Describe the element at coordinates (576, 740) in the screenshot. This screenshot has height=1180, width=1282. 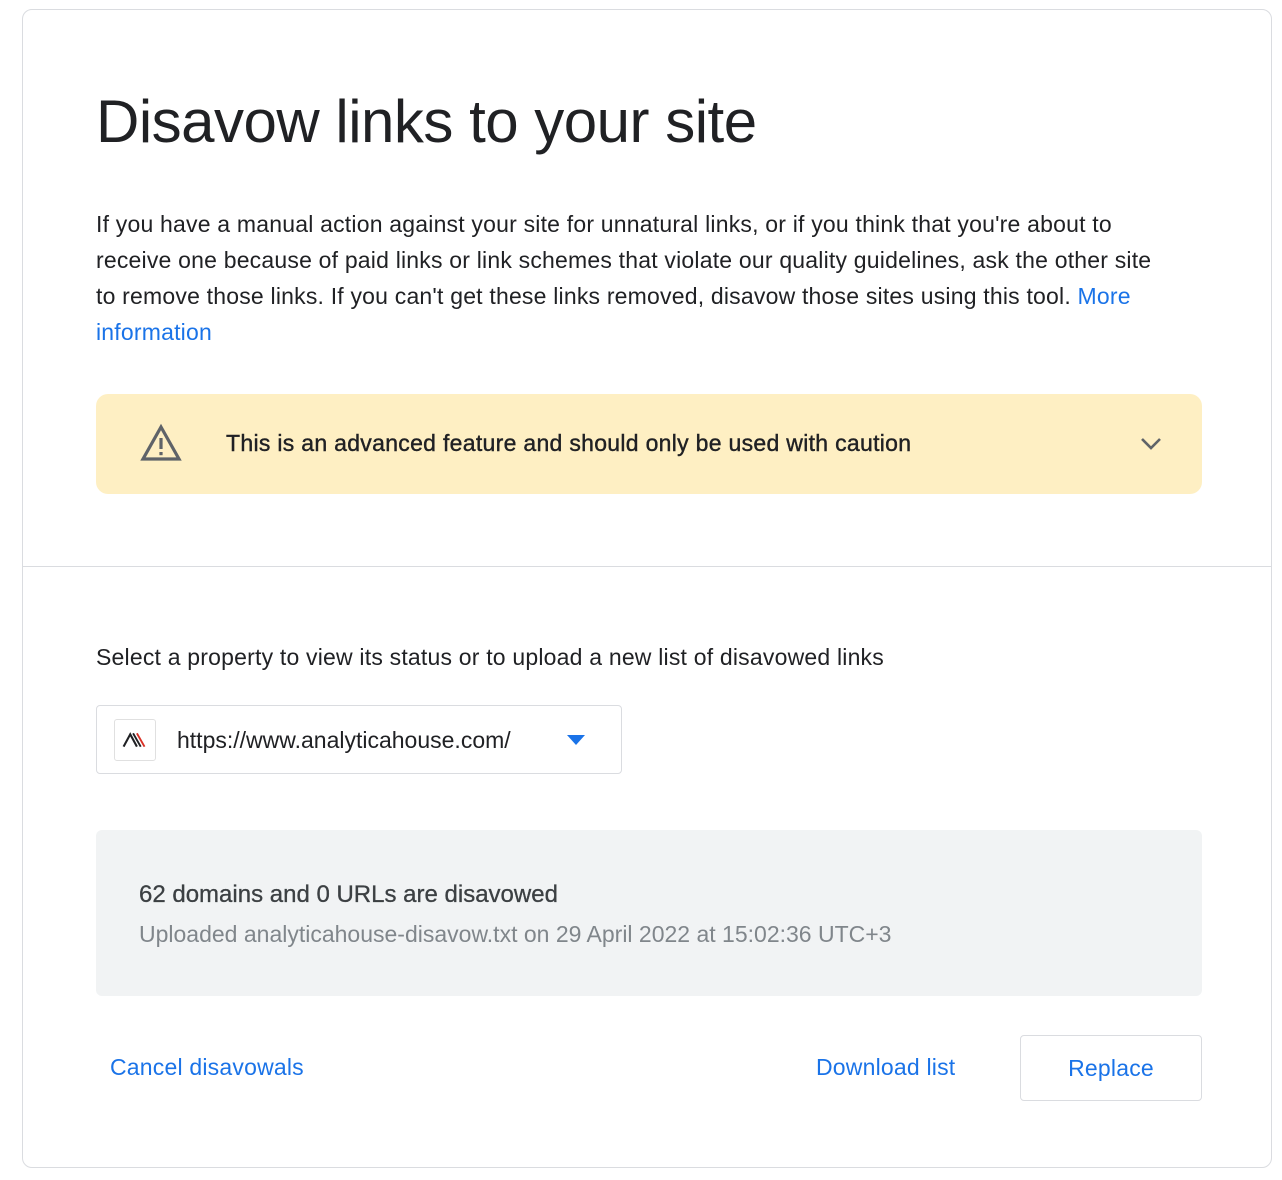
I see `dropdown-arrow-icon` at that location.